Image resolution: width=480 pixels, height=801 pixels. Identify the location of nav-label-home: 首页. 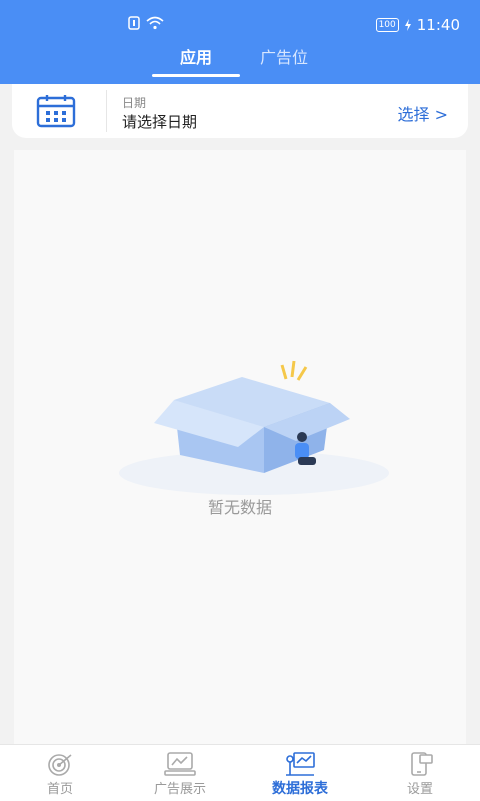
(59, 789).